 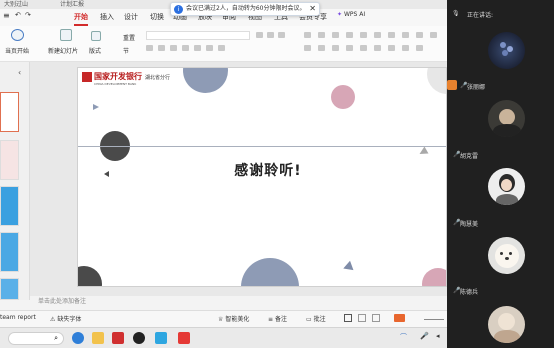 What do you see at coordinates (66, 35) in the screenshot?
I see `new-slide-icon` at bounding box center [66, 35].